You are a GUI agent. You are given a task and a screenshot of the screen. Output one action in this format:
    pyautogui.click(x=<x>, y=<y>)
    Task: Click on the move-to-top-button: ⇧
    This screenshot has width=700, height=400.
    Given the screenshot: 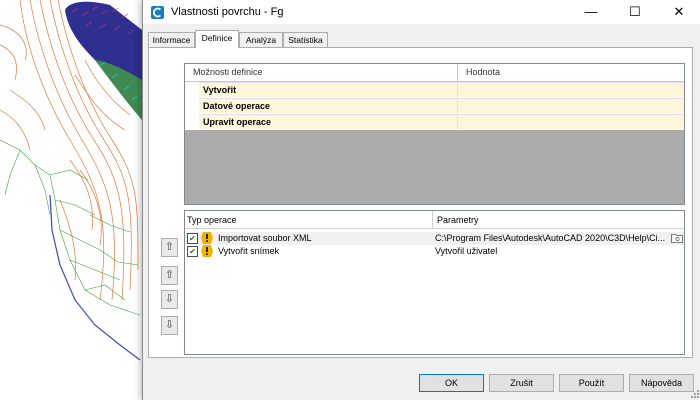 What is the action you would take?
    pyautogui.click(x=169, y=247)
    